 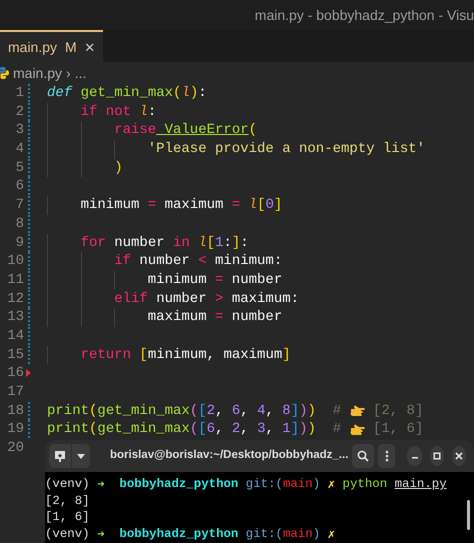 What do you see at coordinates (101, 534) in the screenshot?
I see `prompt-arrow: ➜` at bounding box center [101, 534].